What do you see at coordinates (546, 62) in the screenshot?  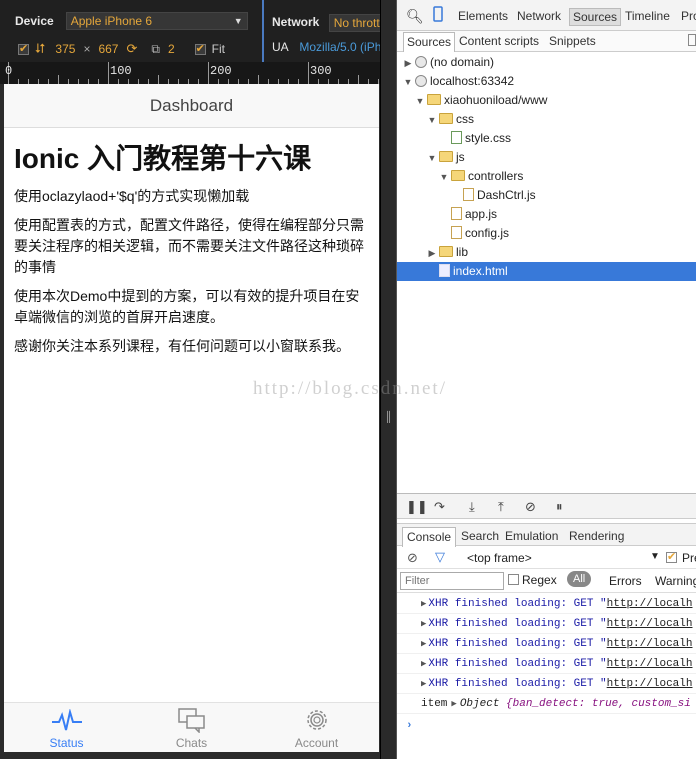 I see `tree-item: ▶ (no domain)` at bounding box center [546, 62].